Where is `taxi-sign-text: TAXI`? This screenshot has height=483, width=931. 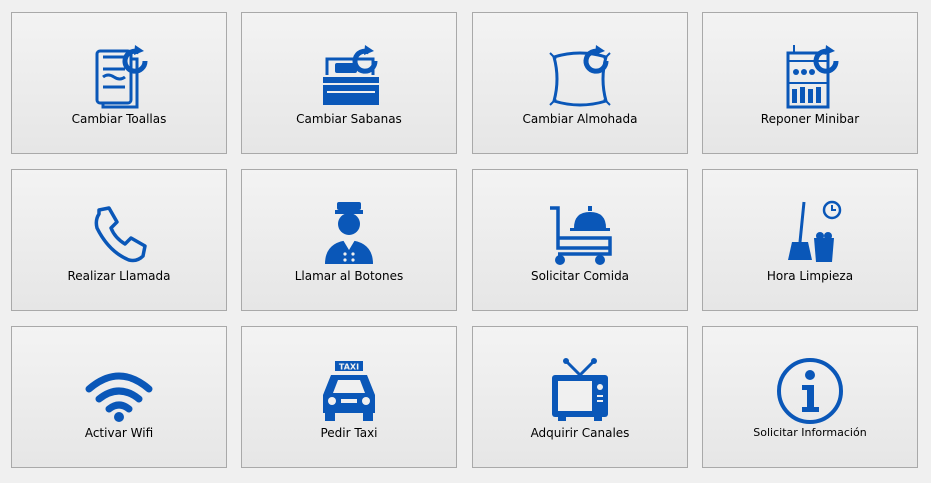 taxi-sign-text: TAXI is located at coordinates (349, 367).